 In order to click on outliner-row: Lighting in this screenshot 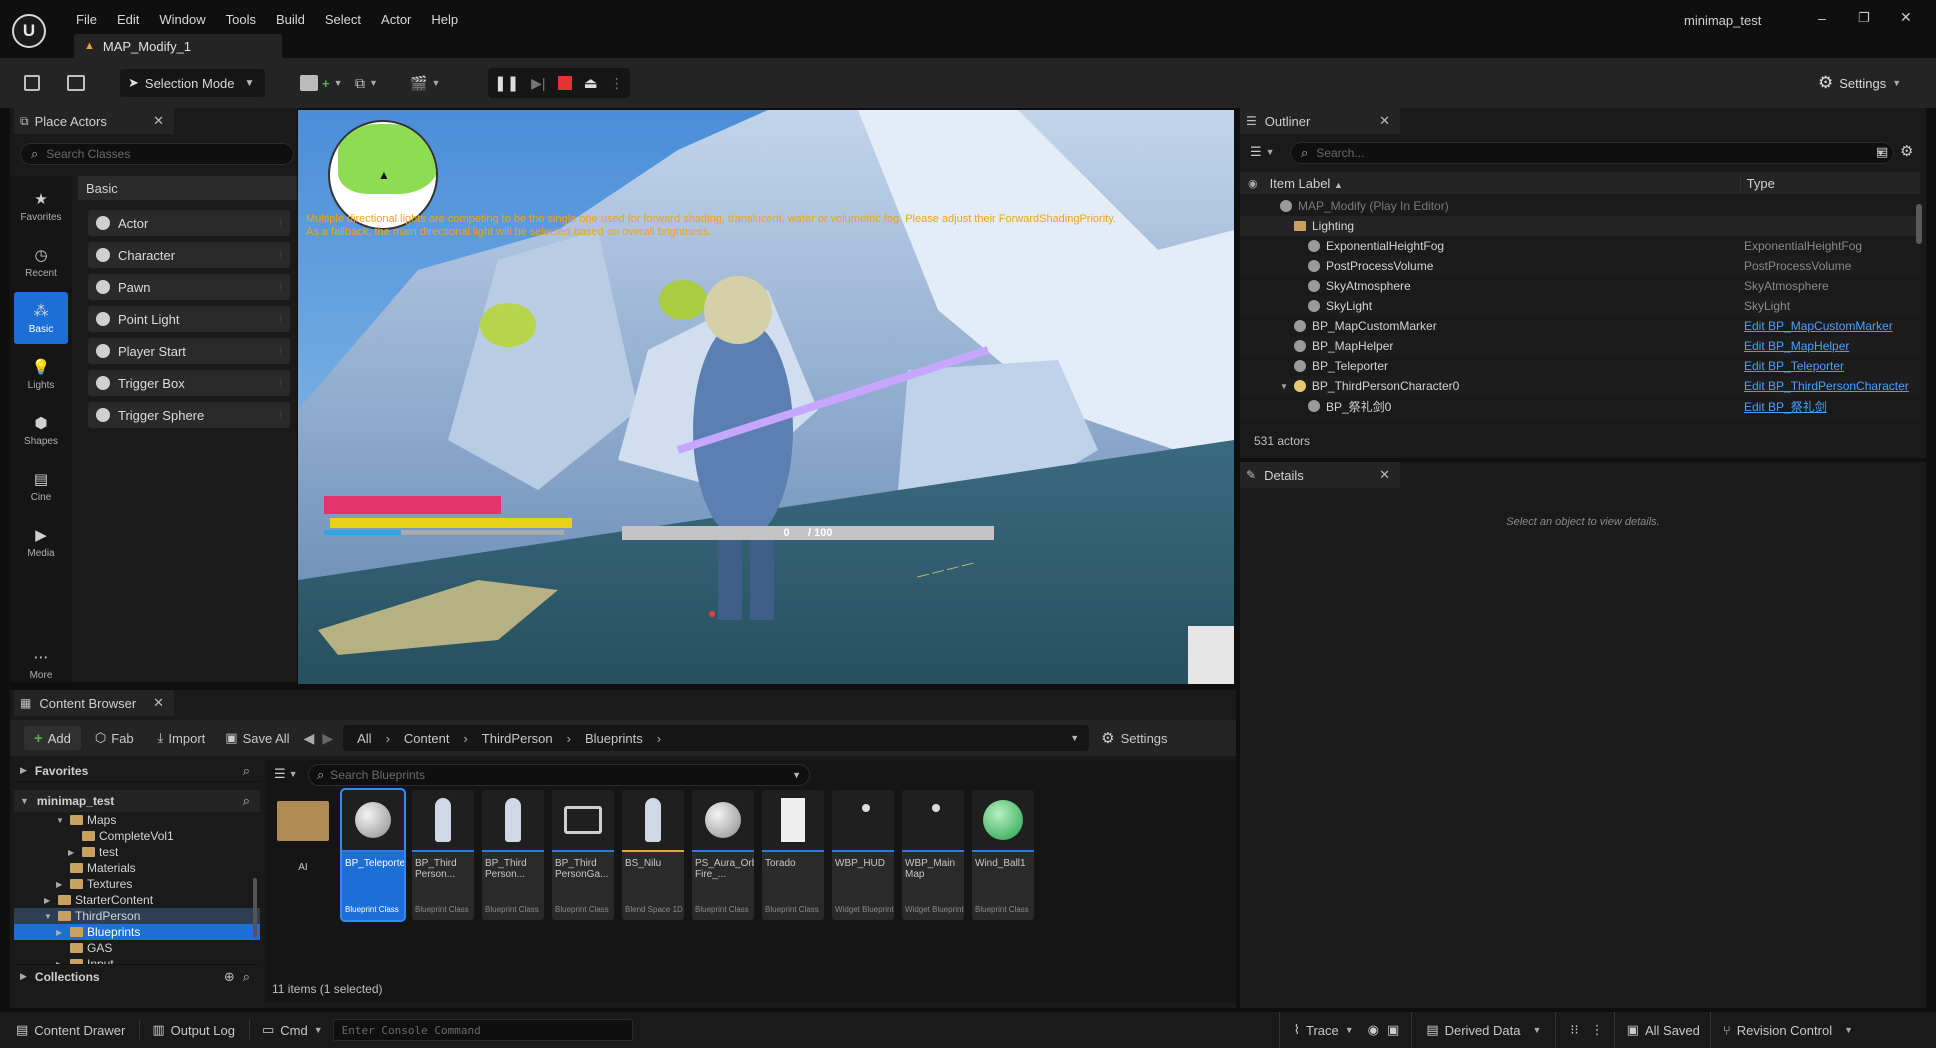, I will do `click(1580, 226)`.